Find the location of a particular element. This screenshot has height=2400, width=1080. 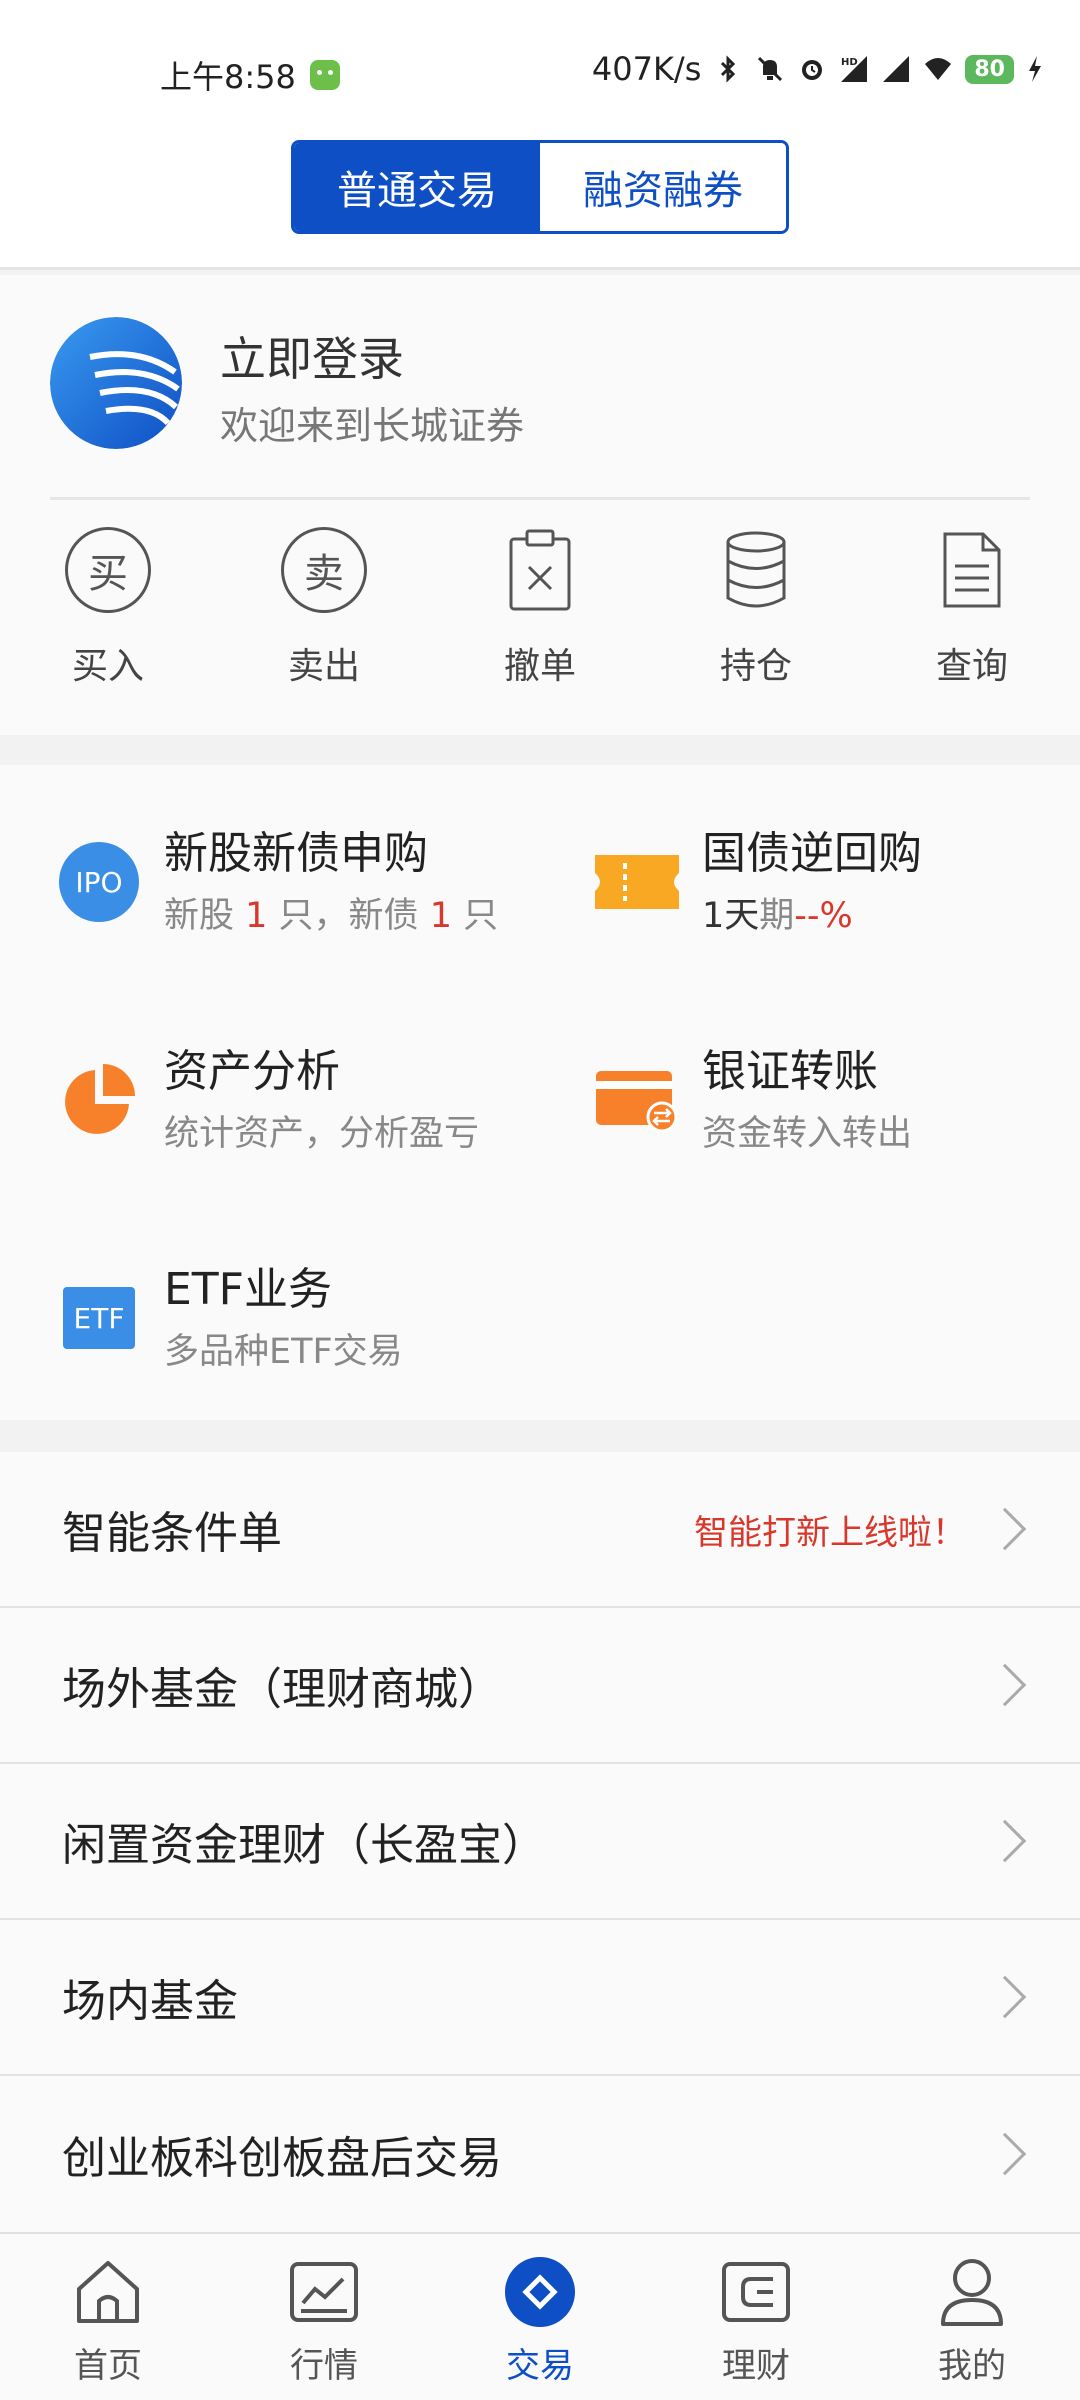

list-item-exchange-fund: 场内基金 is located at coordinates (540, 1998).